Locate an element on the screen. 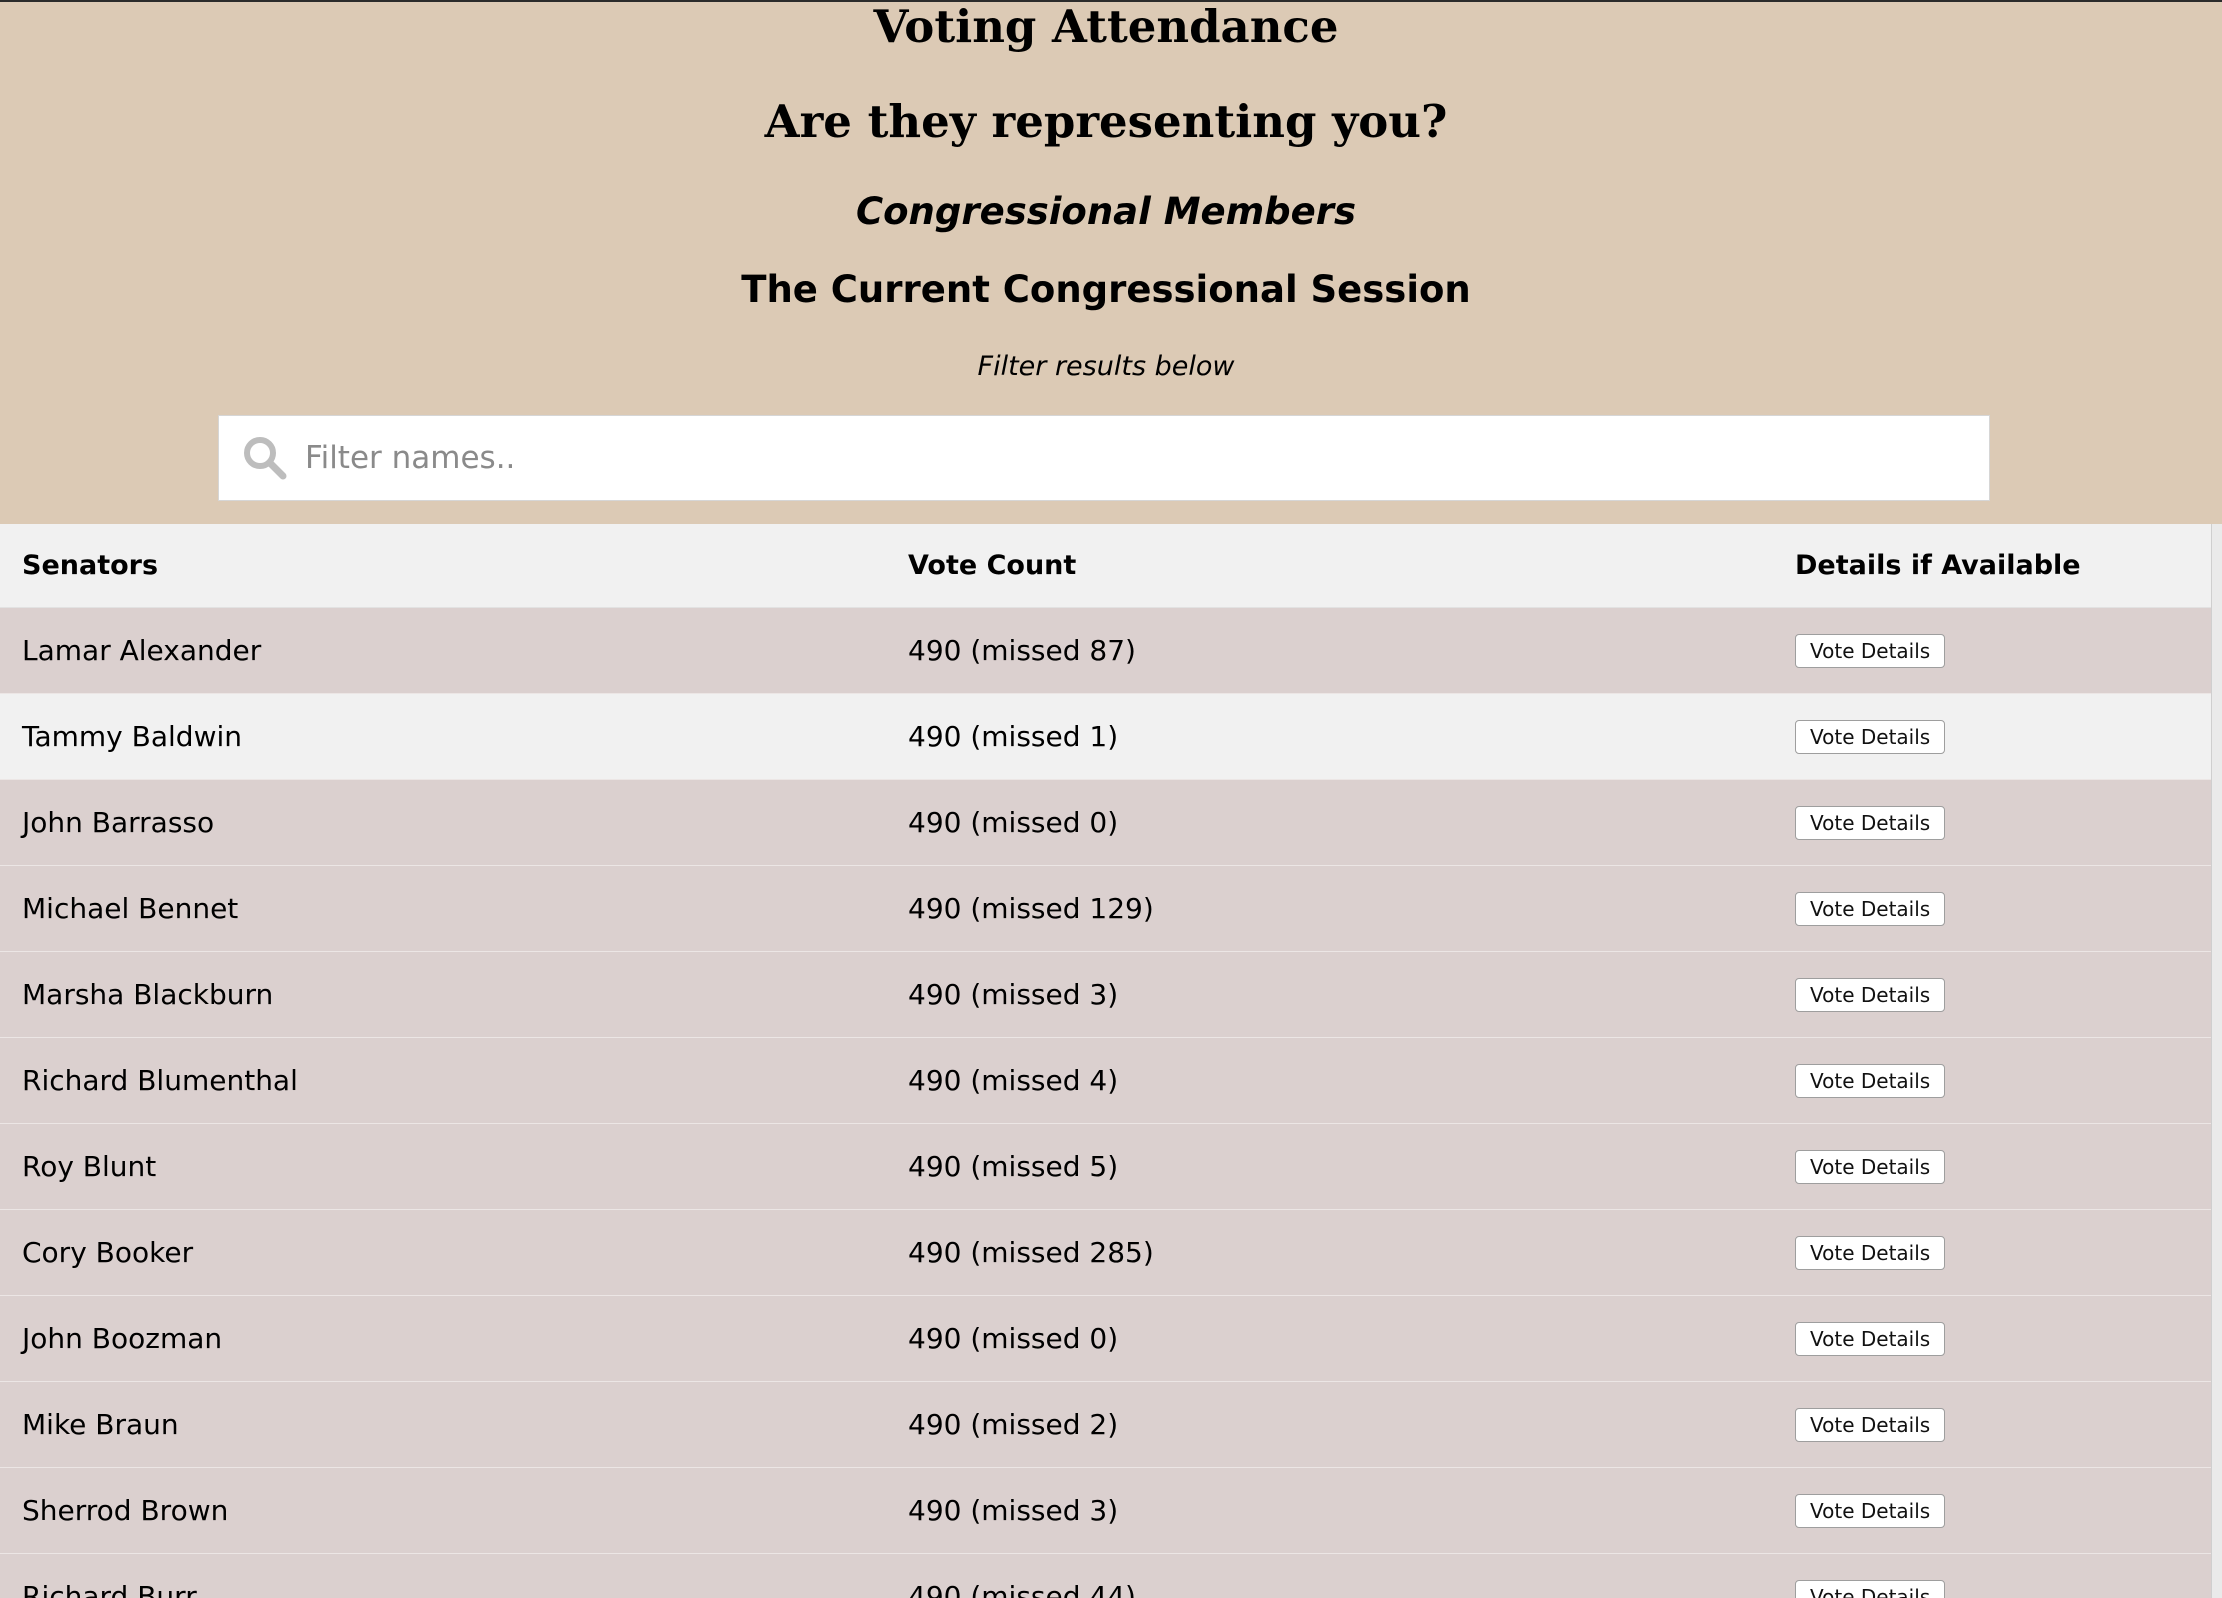 The image size is (2222, 1598). senator-name: Richard Blumenthal is located at coordinates (443, 1080).